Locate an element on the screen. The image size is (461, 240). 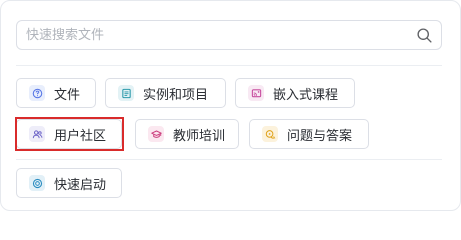
question-chat-icon is located at coordinates (270, 134).